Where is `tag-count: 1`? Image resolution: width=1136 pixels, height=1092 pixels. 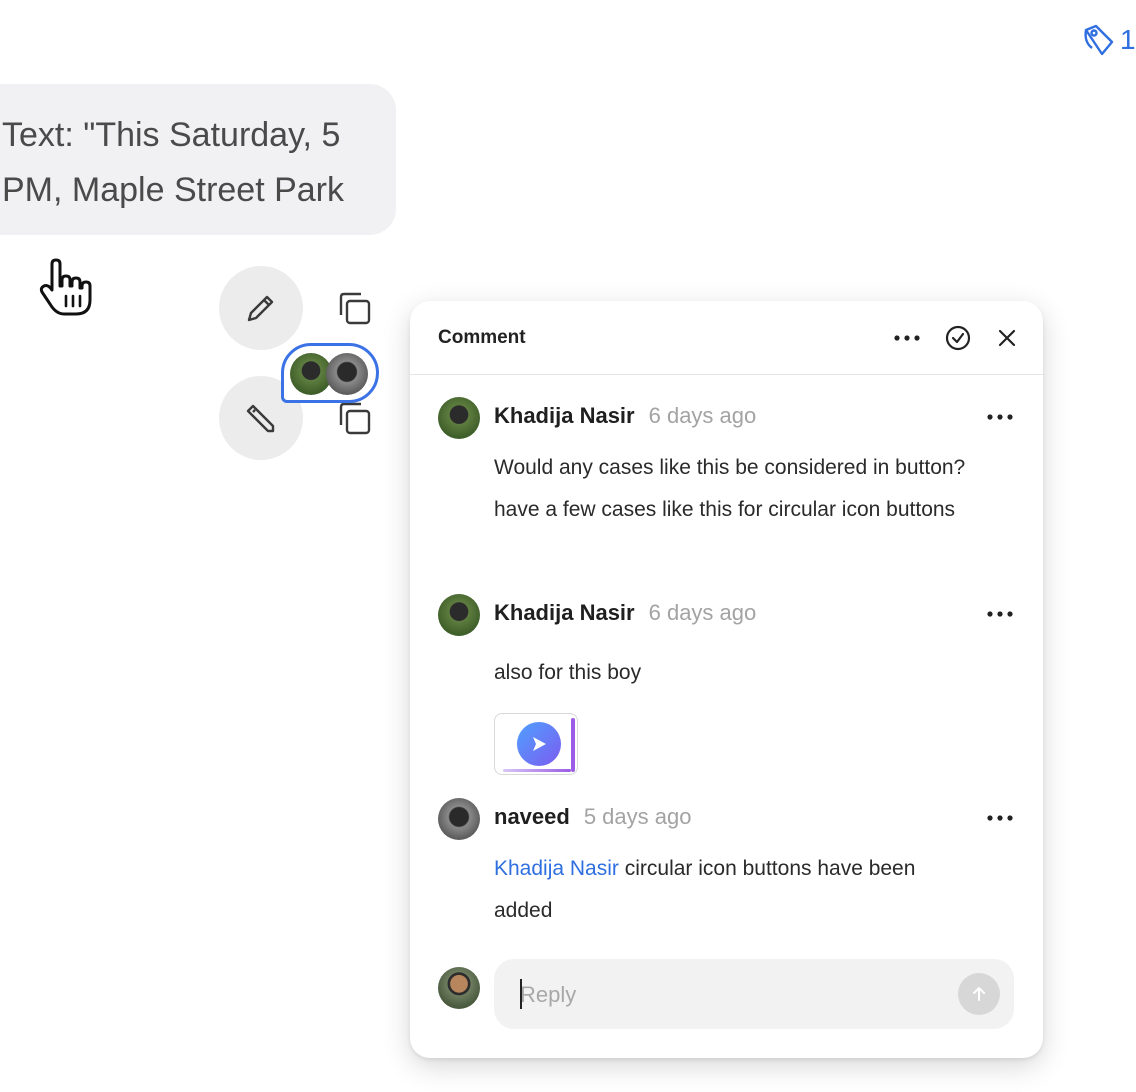 tag-count: 1 is located at coordinates (1128, 39).